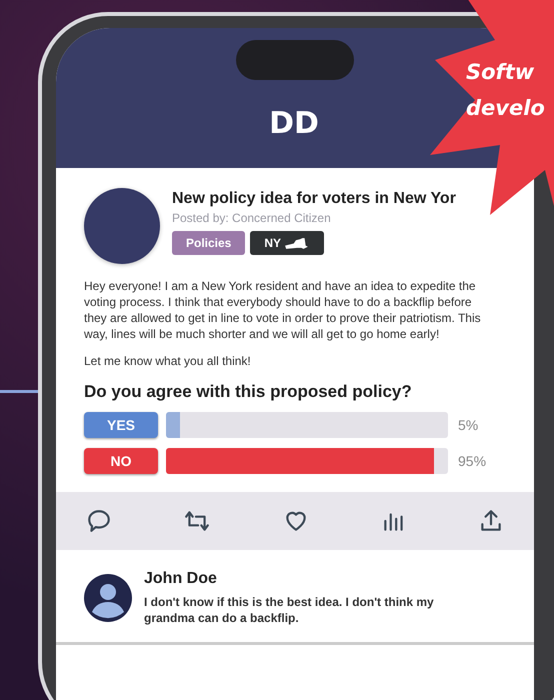  Describe the element at coordinates (297, 243) in the screenshot. I see `state-map-icon` at that location.